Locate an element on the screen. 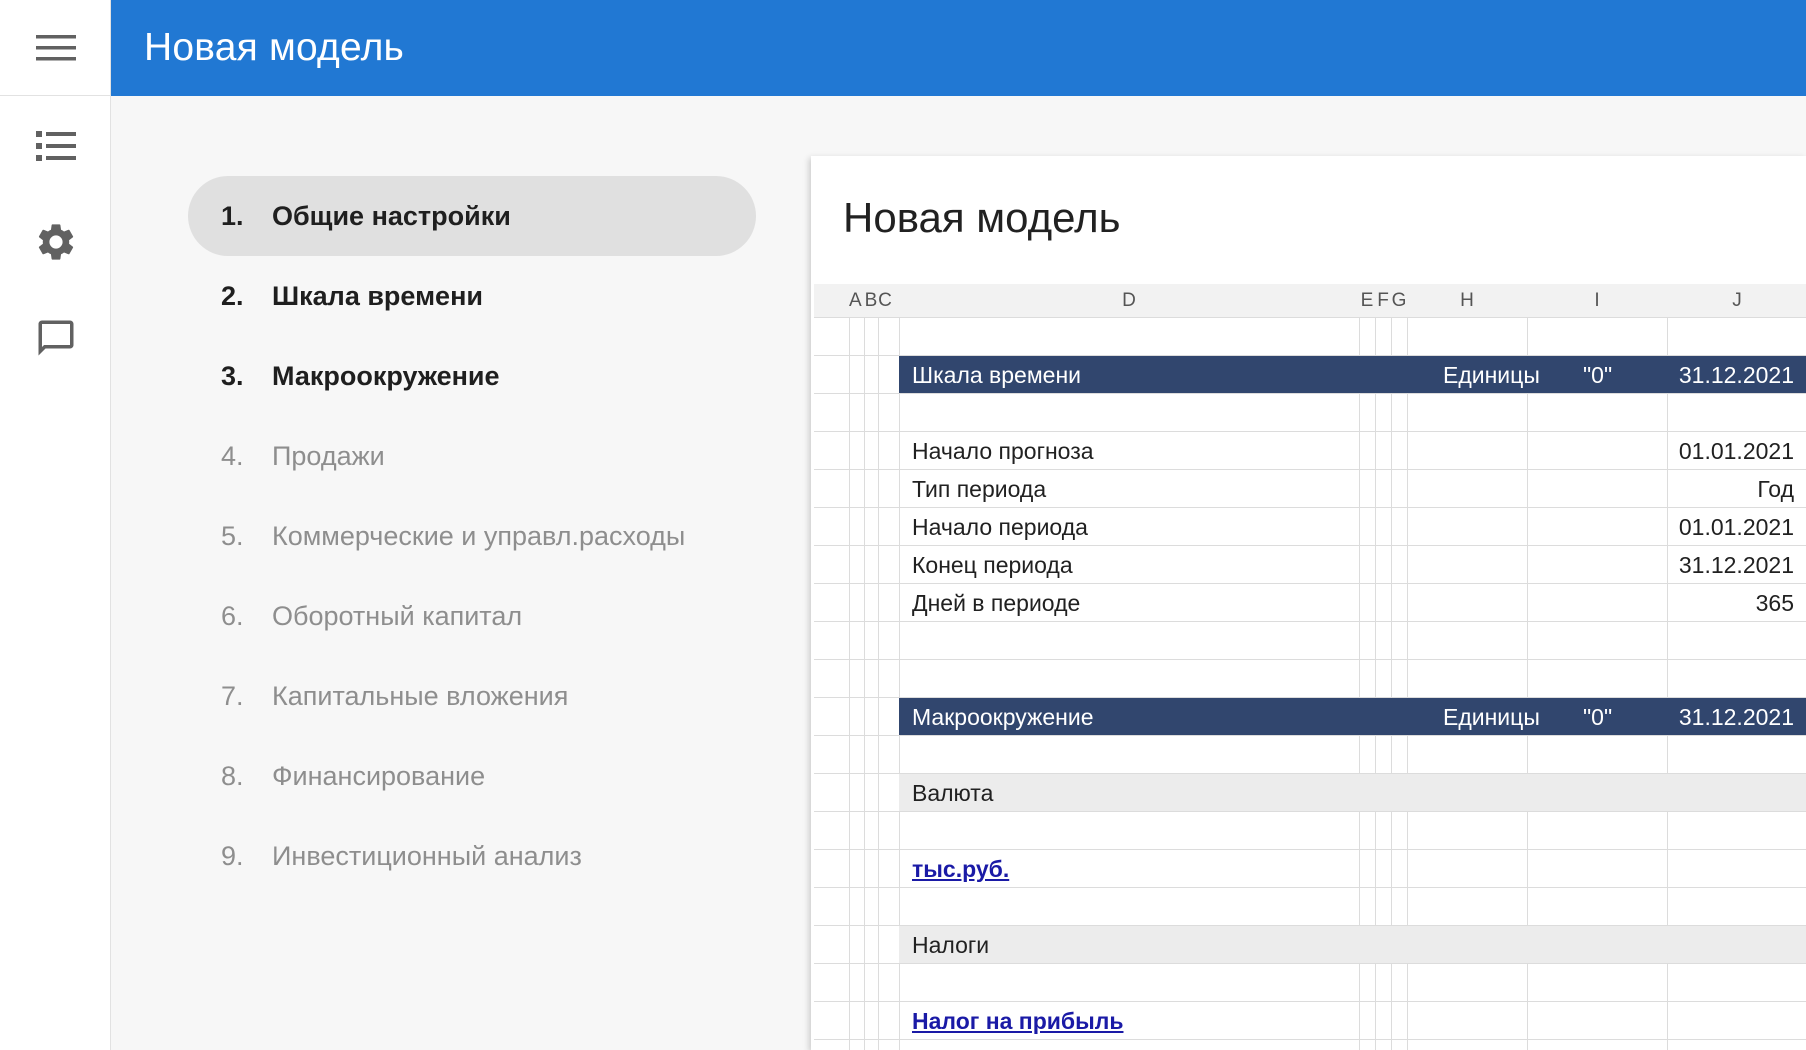 The width and height of the screenshot is (1806, 1050). link-cell: Налог на прибыль is located at coordinates (1017, 1021).